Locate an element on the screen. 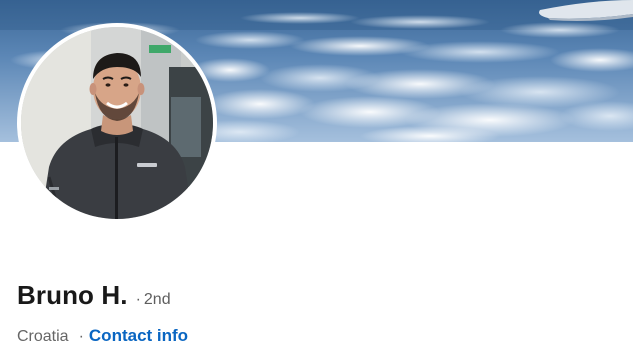 Image resolution: width=633 pixels, height=352 pixels. connection-degree-badge: 2nd is located at coordinates (157, 299).